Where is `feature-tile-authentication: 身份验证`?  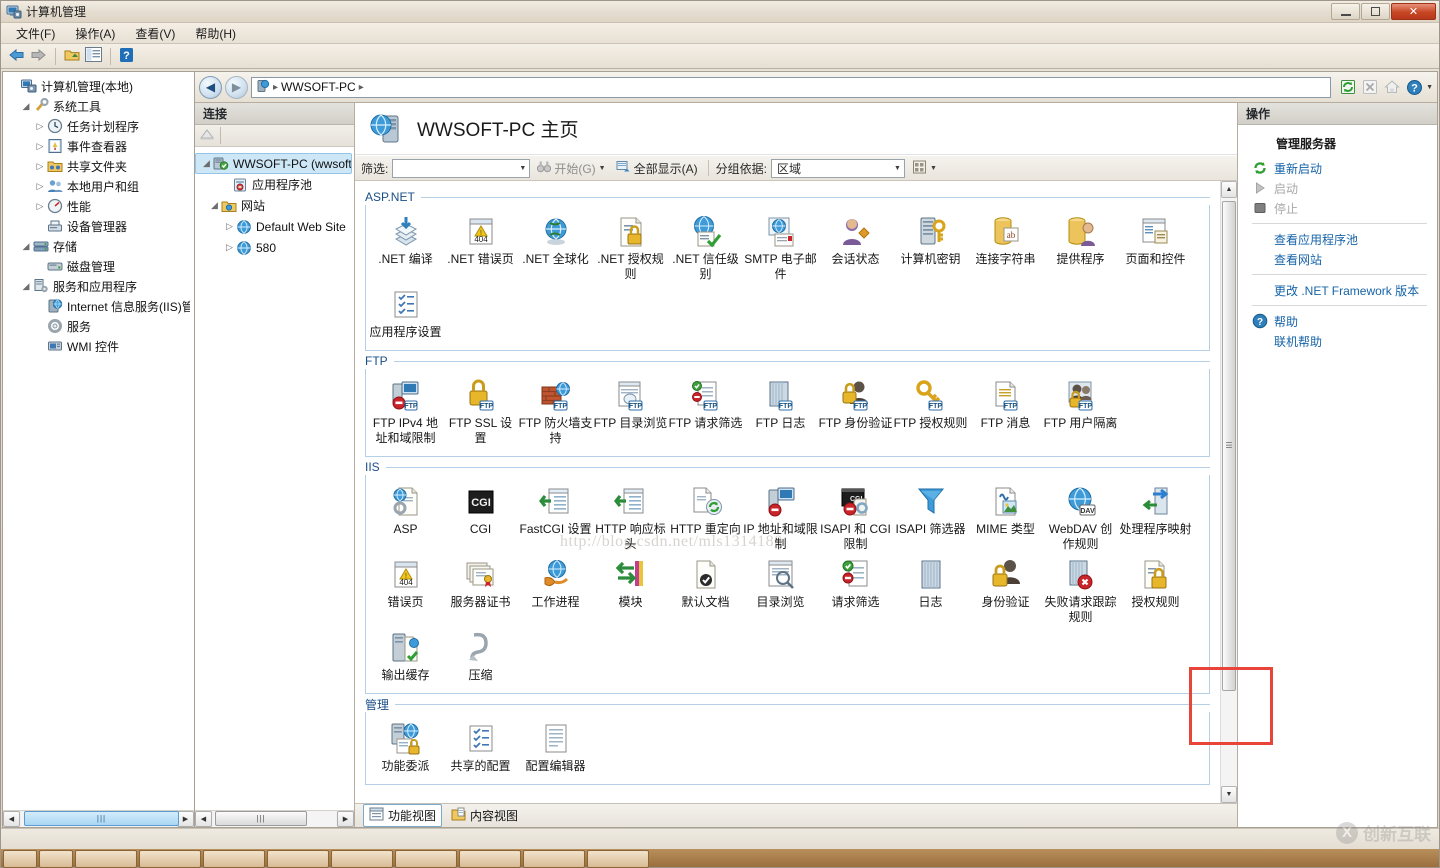 feature-tile-authentication: 身份验证 is located at coordinates (1005, 592).